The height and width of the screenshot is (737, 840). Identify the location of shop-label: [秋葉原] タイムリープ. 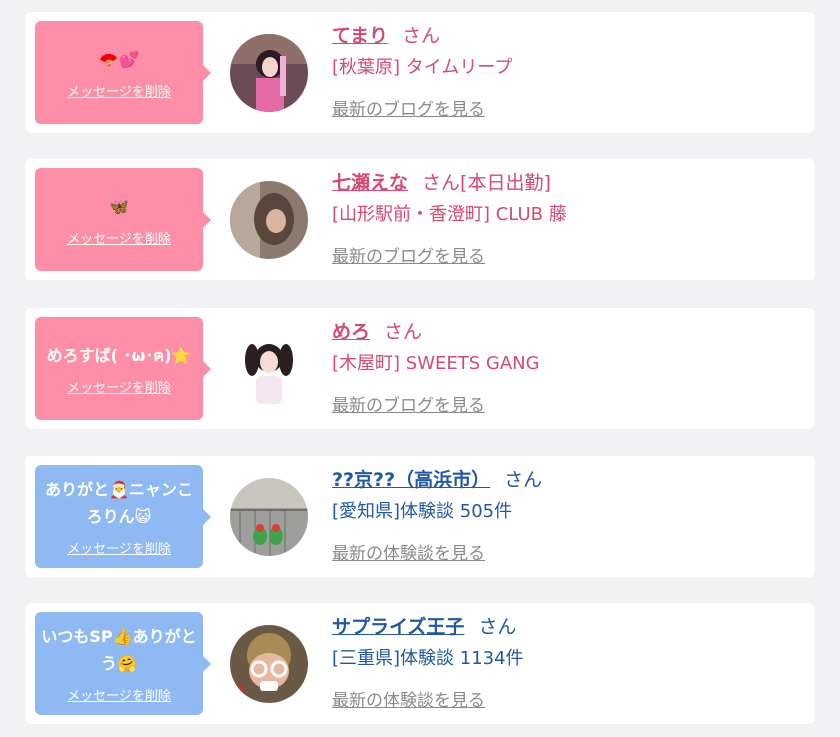
(422, 67).